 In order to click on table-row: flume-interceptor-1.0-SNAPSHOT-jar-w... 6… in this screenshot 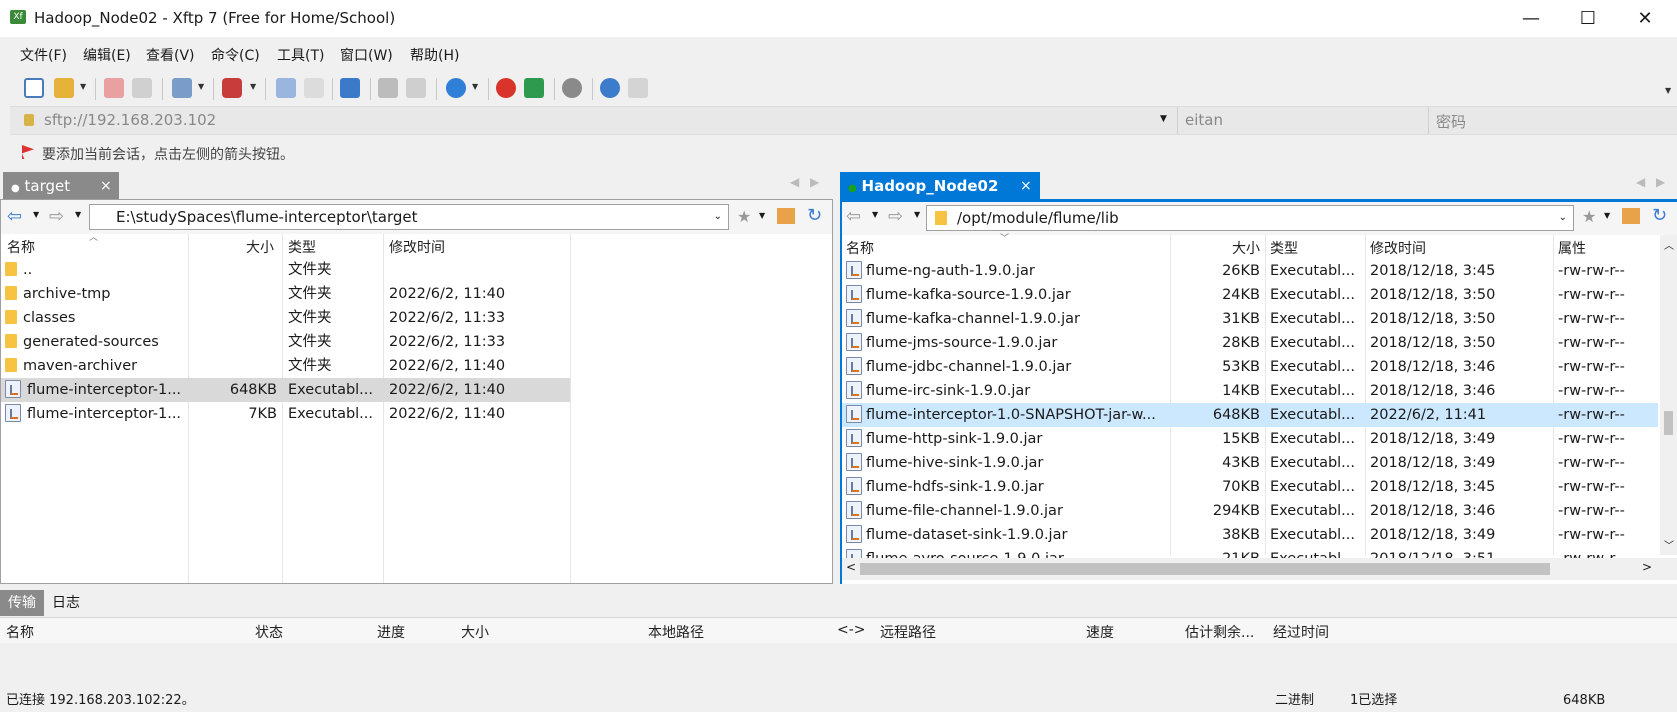, I will do `click(1250, 415)`.